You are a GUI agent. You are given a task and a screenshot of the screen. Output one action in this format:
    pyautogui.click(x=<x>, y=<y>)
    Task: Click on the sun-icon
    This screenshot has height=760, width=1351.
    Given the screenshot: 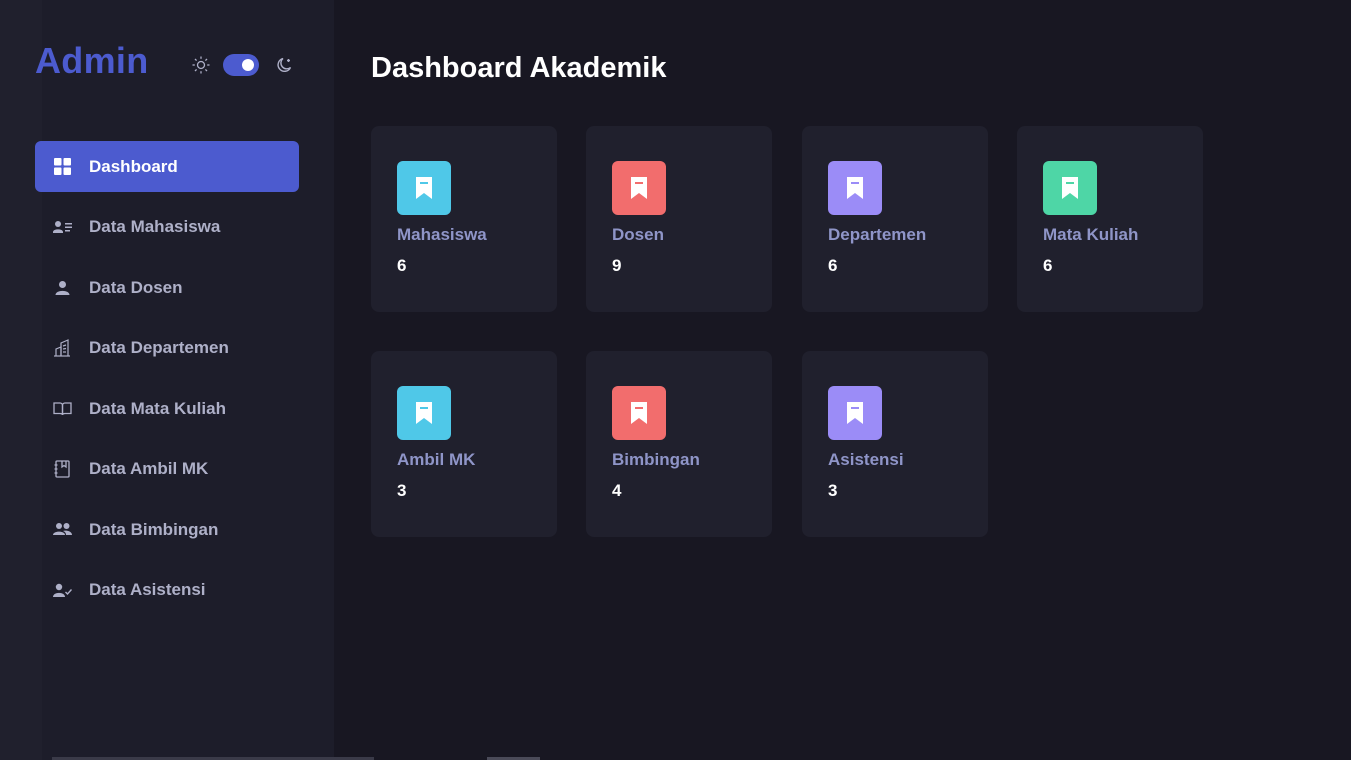 What is the action you would take?
    pyautogui.click(x=201, y=65)
    